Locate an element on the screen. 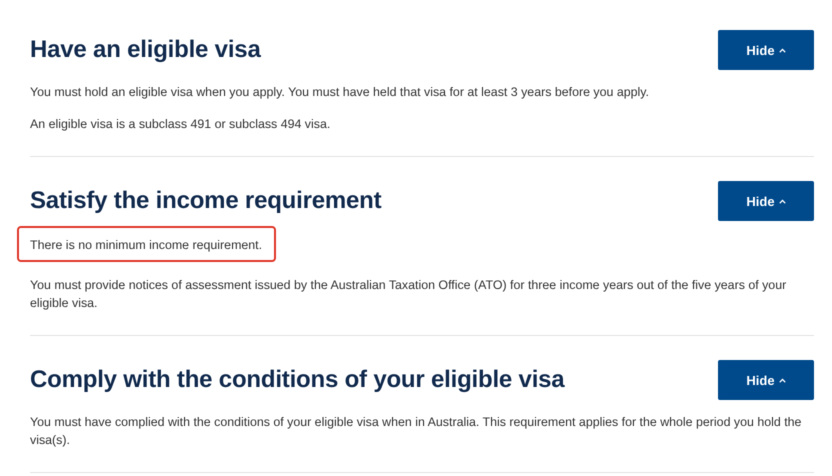 This screenshot has width=832, height=476. body-text: You must provide notices of assessment issued by the Australian Taxation Office (ATO) for three income years out of the five years of your eligible visa. is located at coordinates (409, 294).